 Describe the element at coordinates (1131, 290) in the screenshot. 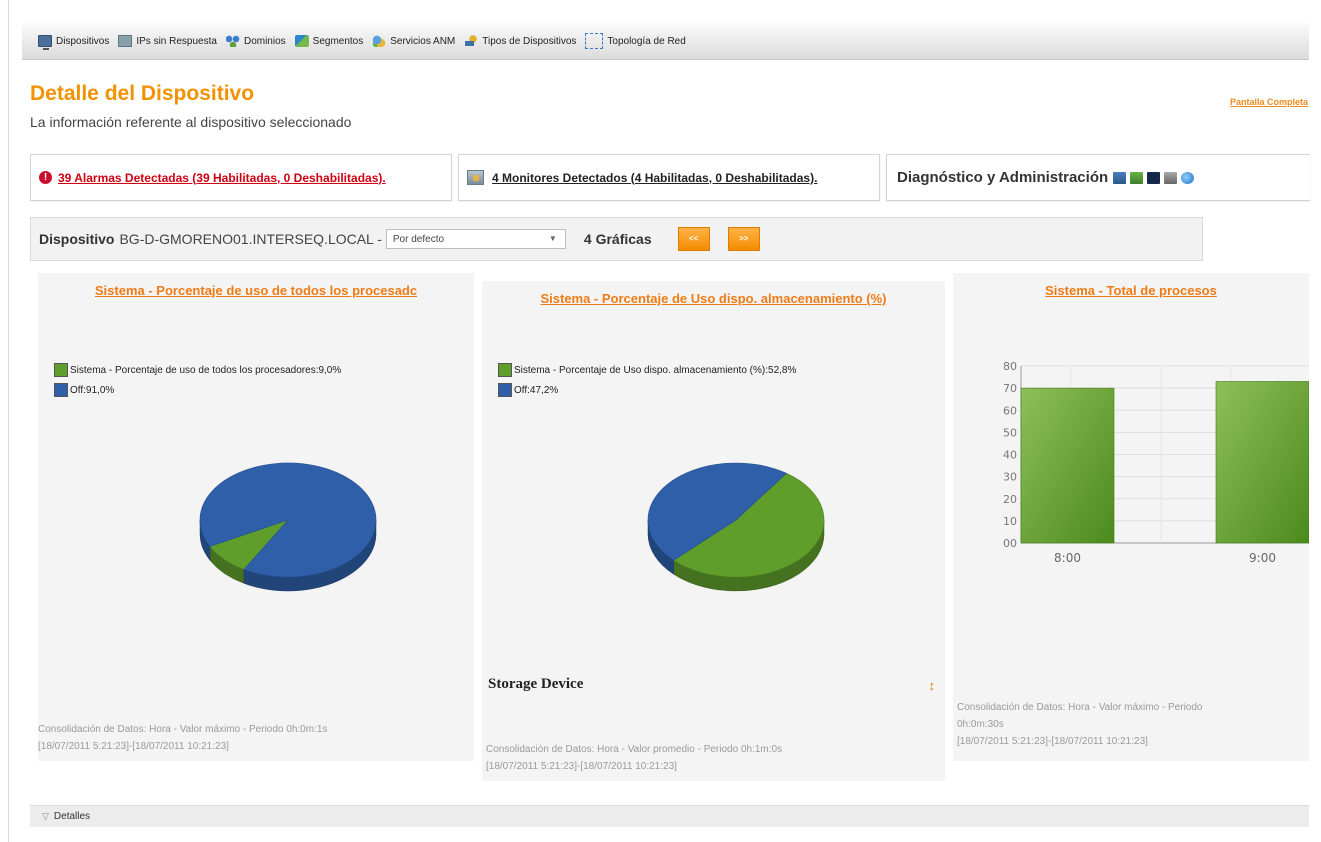

I see `chart-title: Sistema - Total de procesos` at that location.